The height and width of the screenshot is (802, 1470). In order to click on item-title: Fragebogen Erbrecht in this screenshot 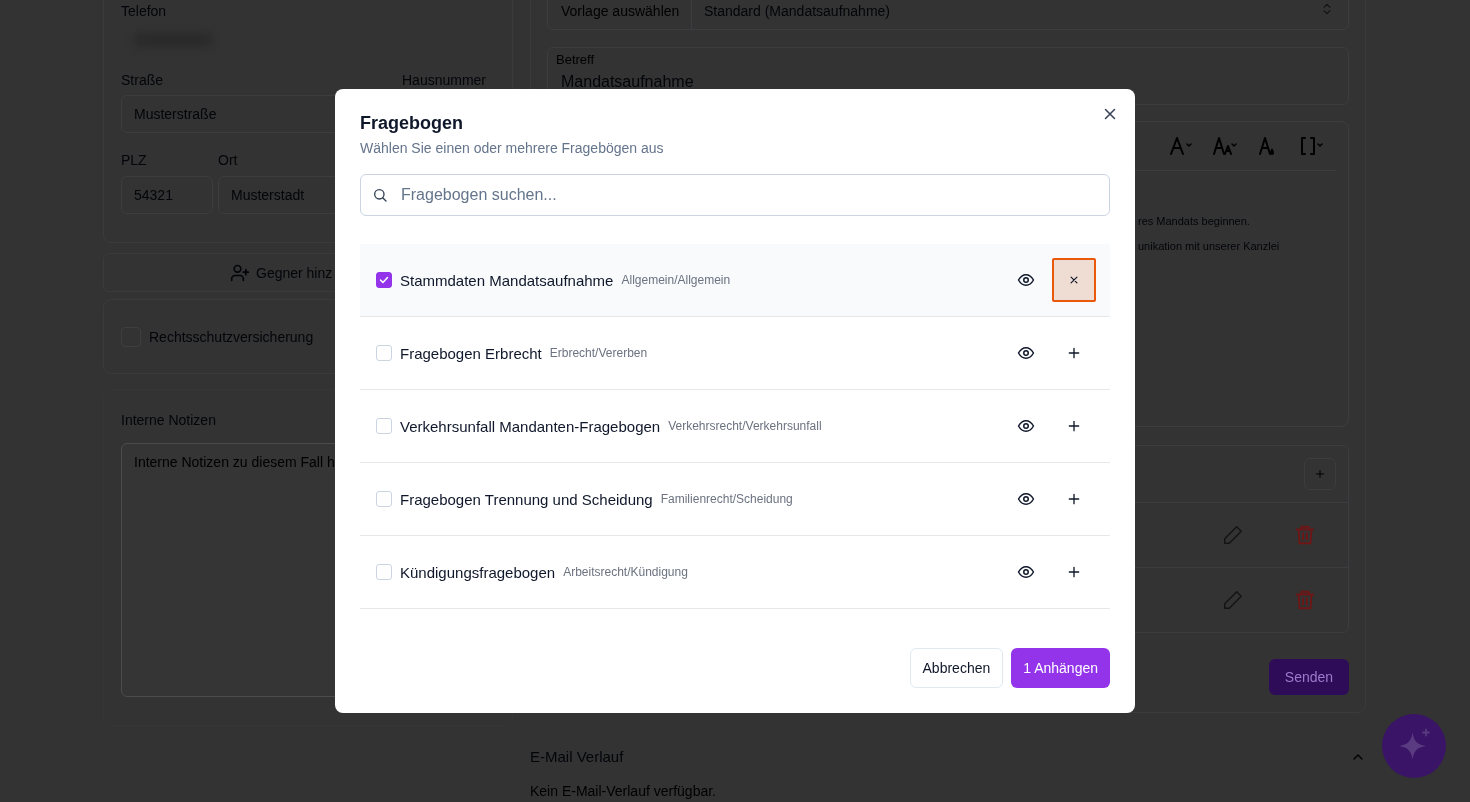, I will do `click(471, 353)`.